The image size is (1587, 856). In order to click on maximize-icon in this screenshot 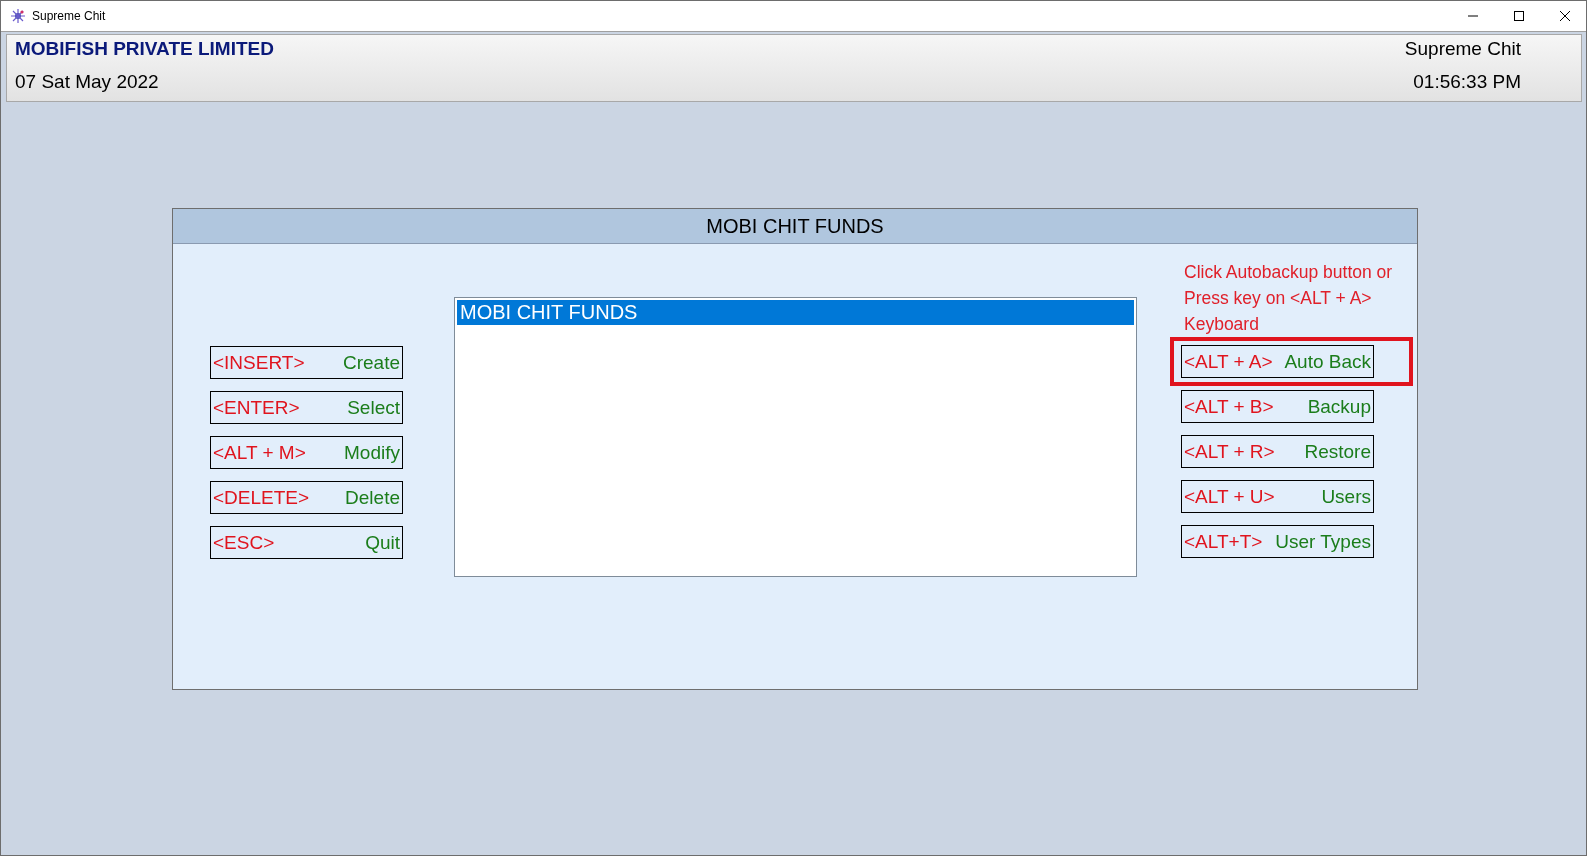, I will do `click(1519, 16)`.